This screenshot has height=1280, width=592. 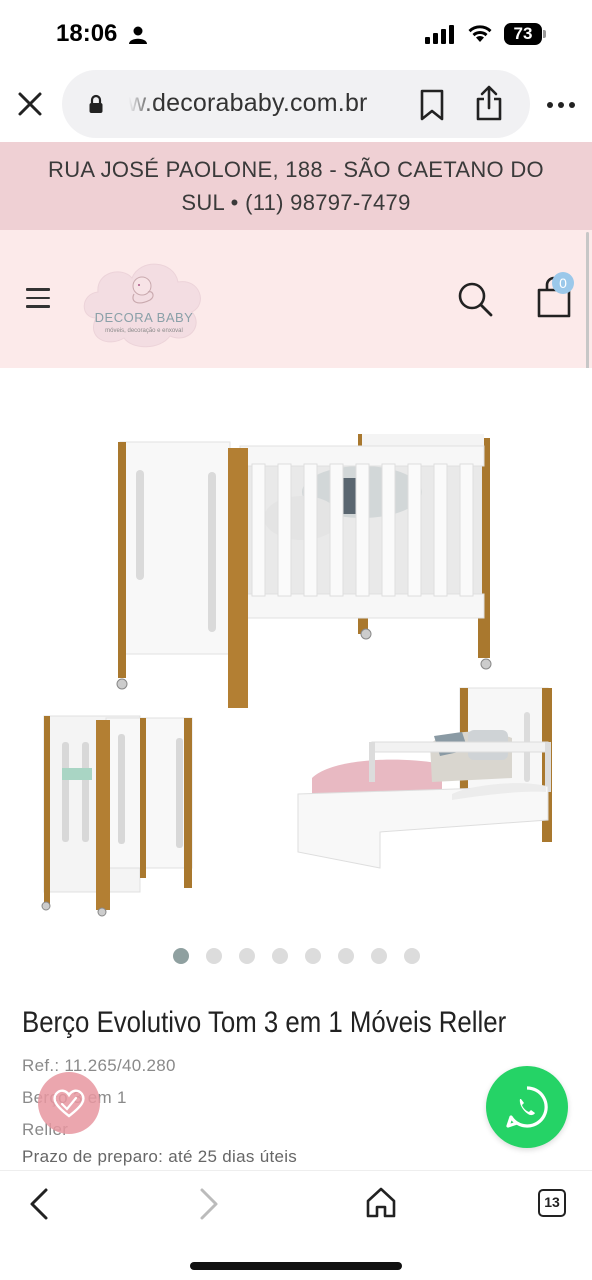 What do you see at coordinates (561, 105) in the screenshot?
I see `more-icon` at bounding box center [561, 105].